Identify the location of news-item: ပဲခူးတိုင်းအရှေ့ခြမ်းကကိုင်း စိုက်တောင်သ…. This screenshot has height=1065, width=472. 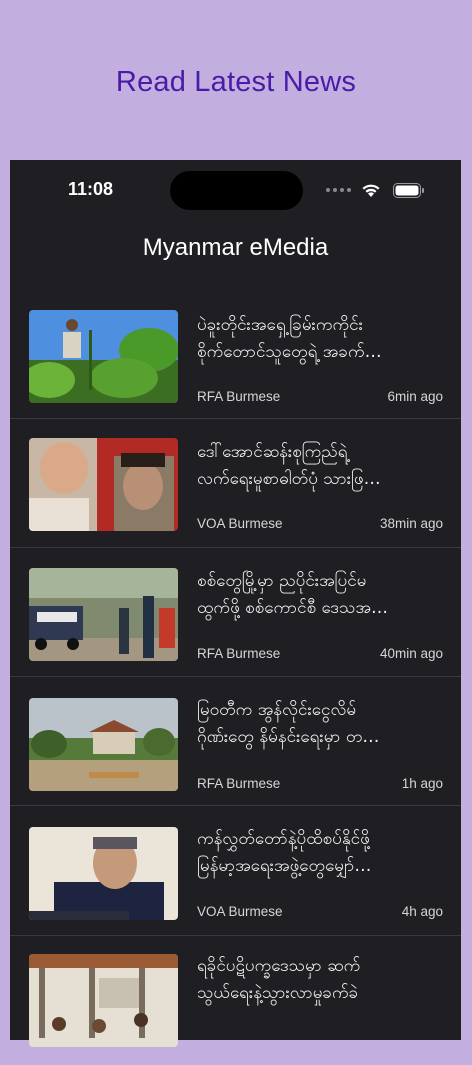
(235, 354).